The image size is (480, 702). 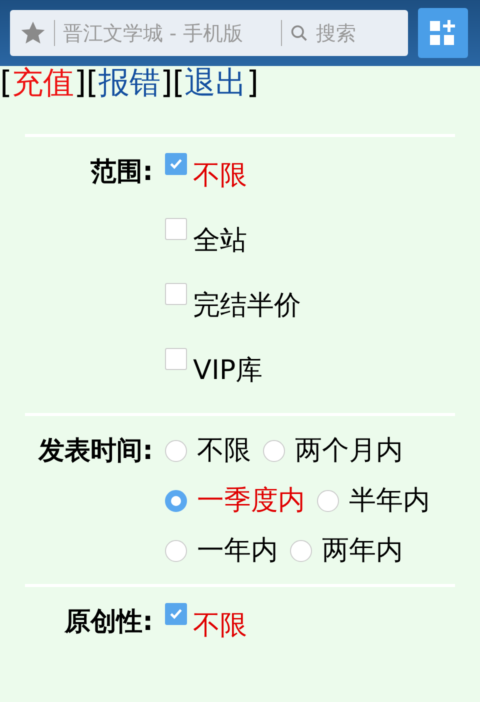 I want to click on search-icon, so click(x=299, y=33).